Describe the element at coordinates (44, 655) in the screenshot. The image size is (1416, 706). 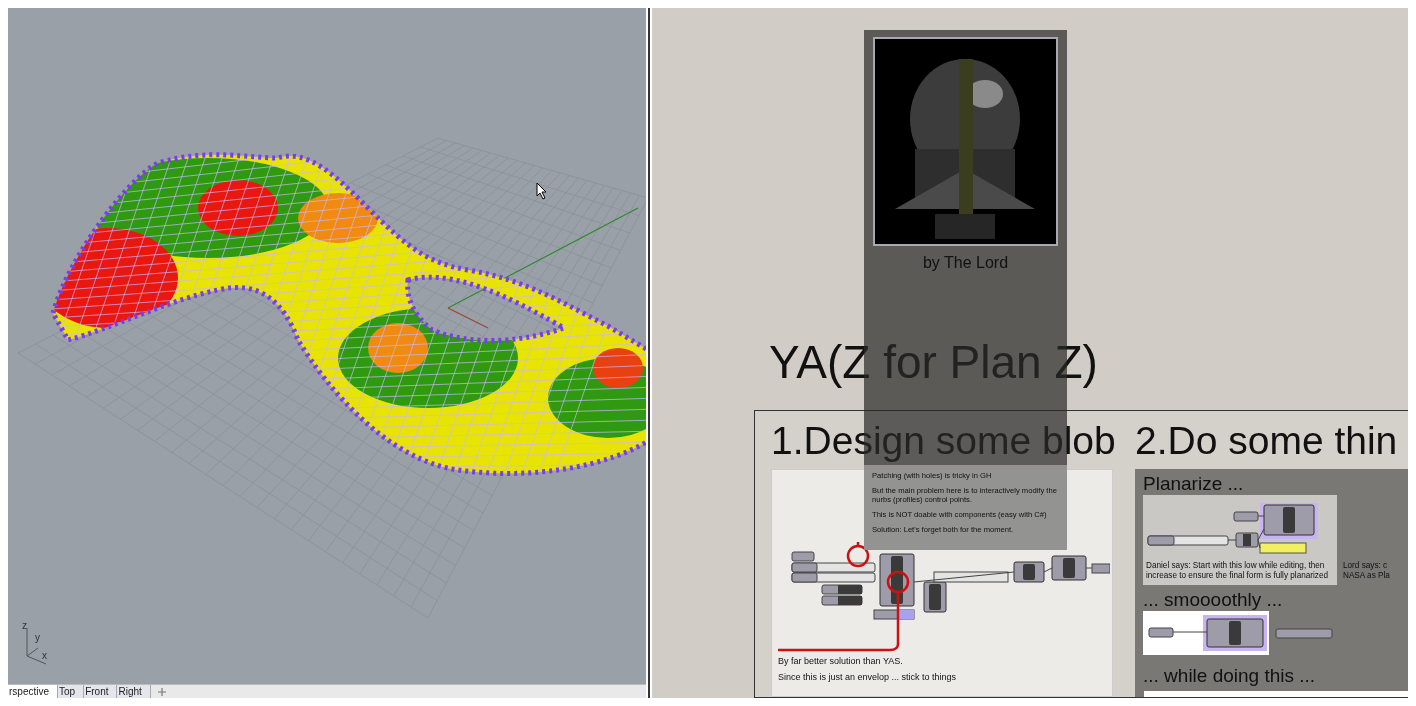
I see `axis-label: x` at that location.